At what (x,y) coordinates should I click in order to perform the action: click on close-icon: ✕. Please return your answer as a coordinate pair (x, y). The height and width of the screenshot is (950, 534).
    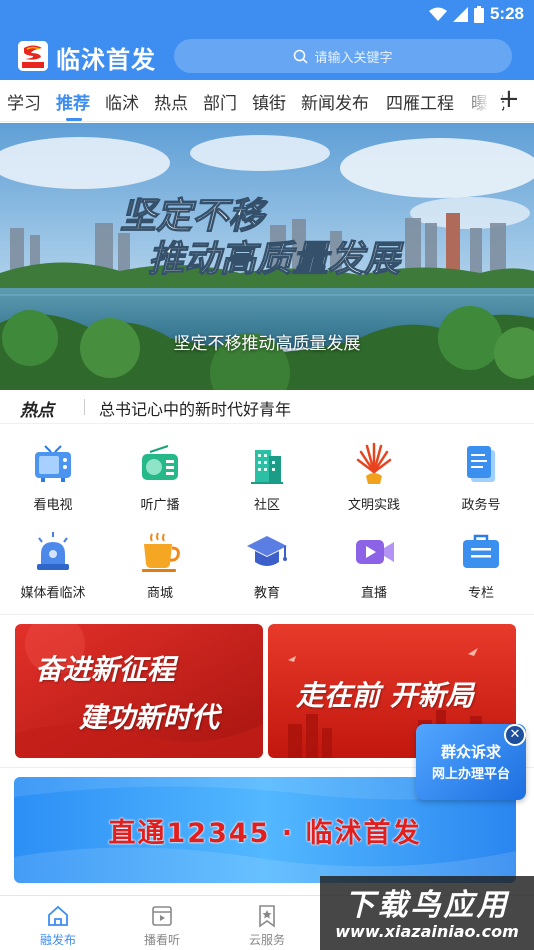
    Looking at the image, I should click on (515, 735).